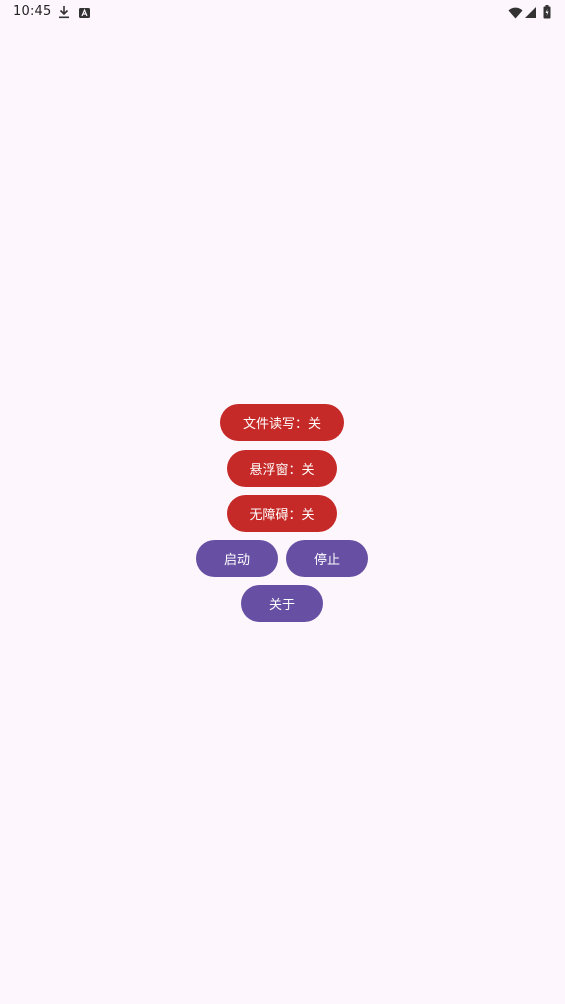  What do you see at coordinates (282, 422) in the screenshot?
I see `file-read-write-toggle-button: 文件读写：关` at bounding box center [282, 422].